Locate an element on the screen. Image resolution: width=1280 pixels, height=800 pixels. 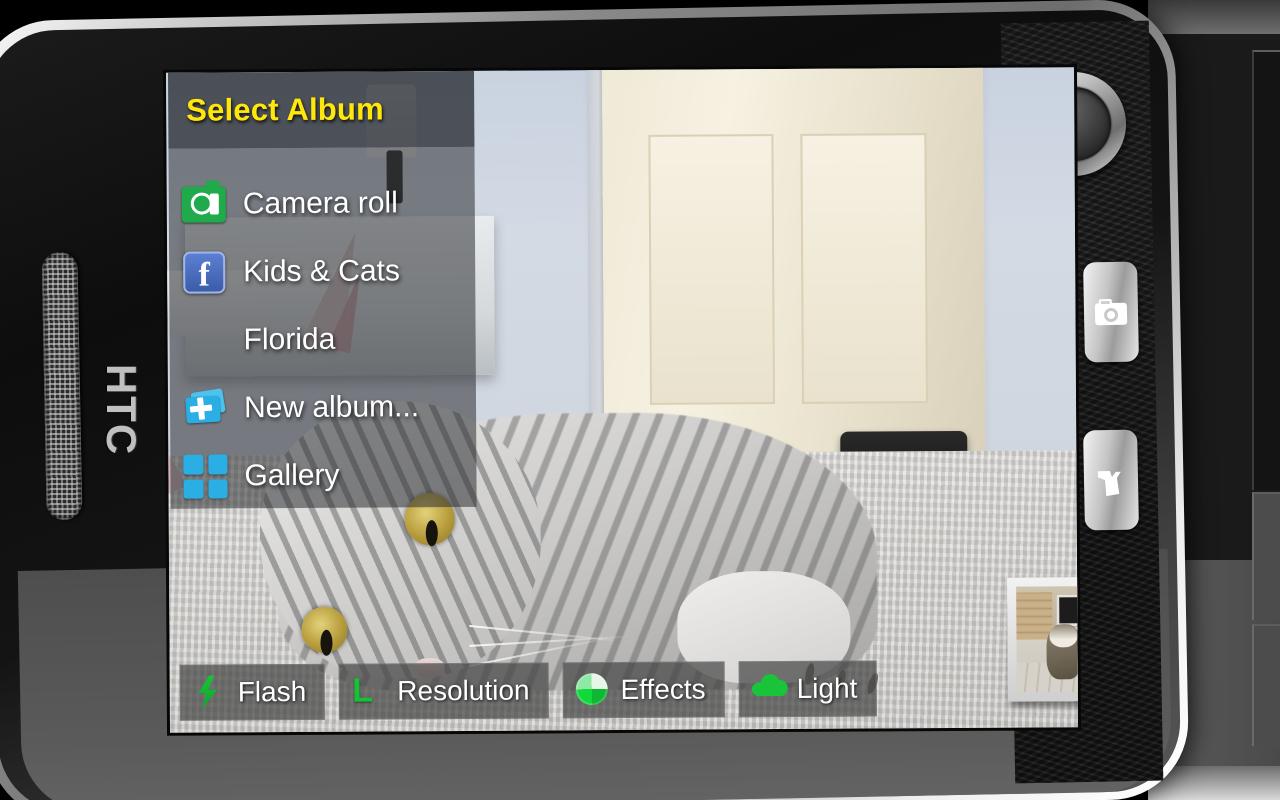
album-item-label: Kids & Cats is located at coordinates (322, 271).